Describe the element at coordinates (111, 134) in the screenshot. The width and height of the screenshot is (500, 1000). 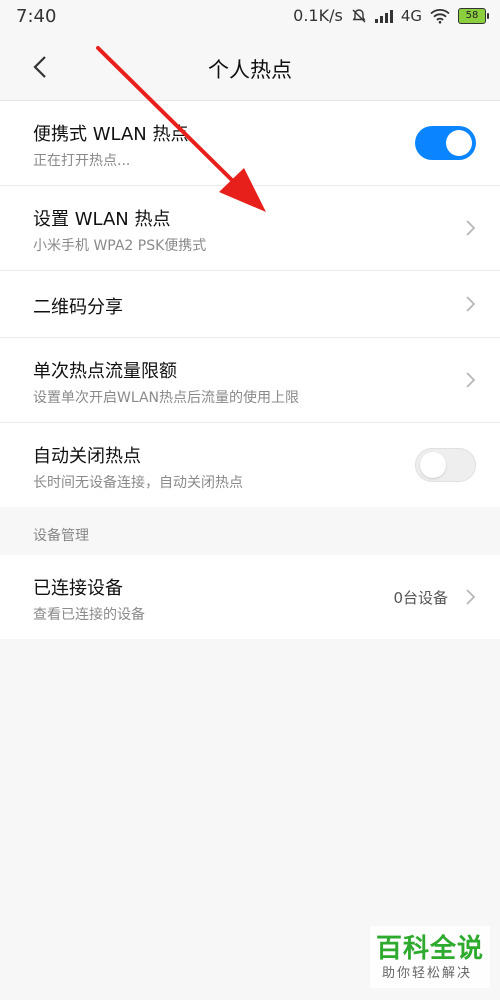
I see `row-title: 便携式 WLAN 热点` at that location.